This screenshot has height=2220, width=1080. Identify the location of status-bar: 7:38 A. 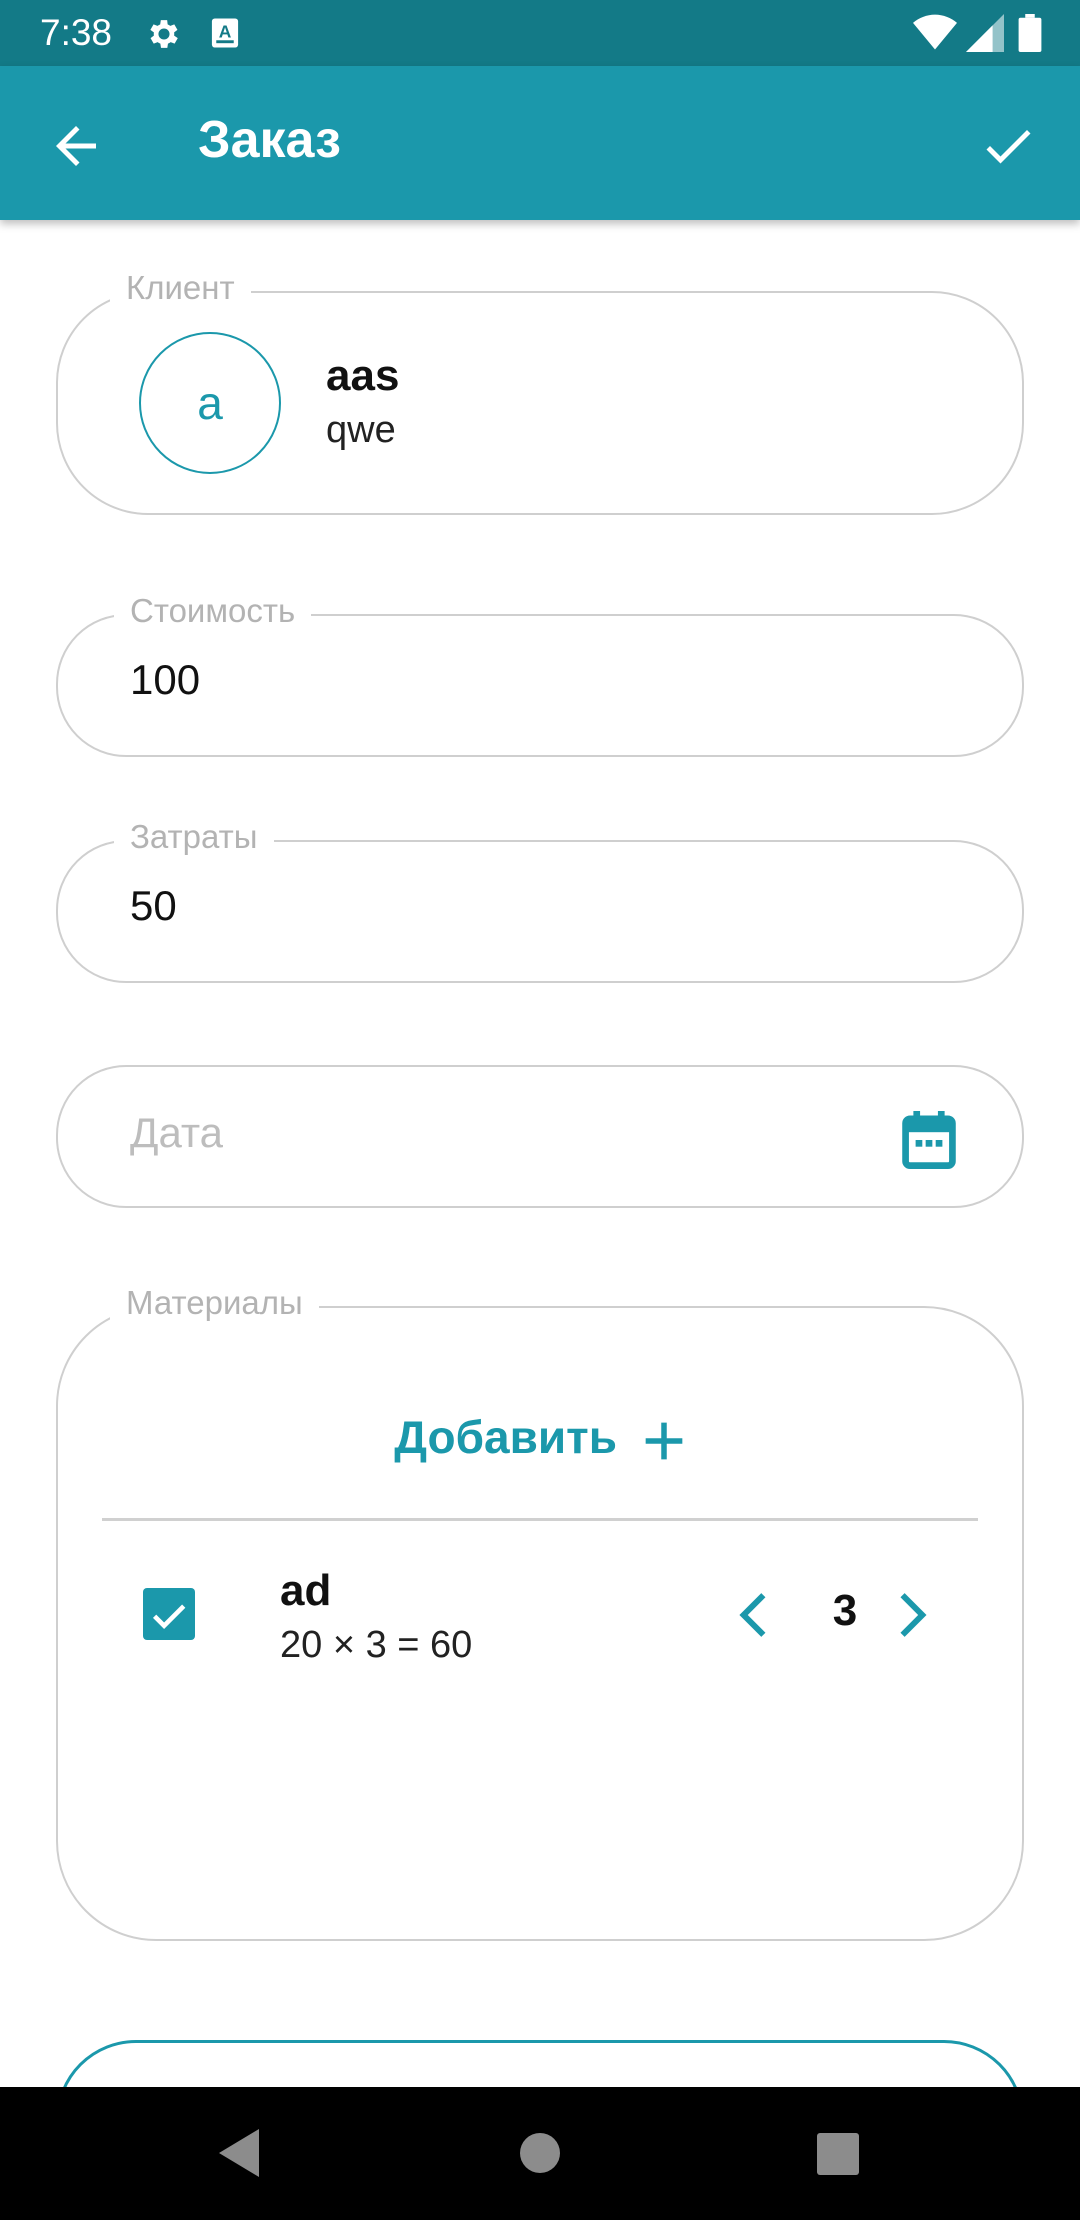
(540, 33).